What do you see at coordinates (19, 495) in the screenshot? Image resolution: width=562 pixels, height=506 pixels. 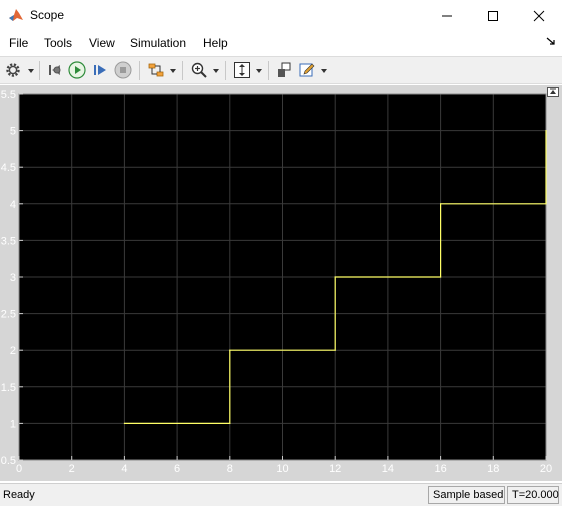 I see `status-text: Ready` at bounding box center [19, 495].